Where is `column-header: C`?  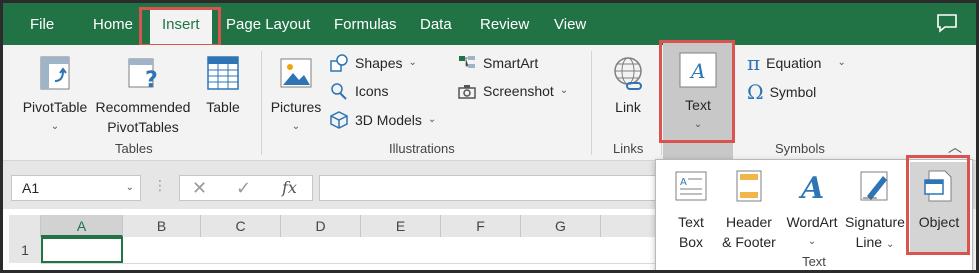
column-header: C is located at coordinates (241, 226).